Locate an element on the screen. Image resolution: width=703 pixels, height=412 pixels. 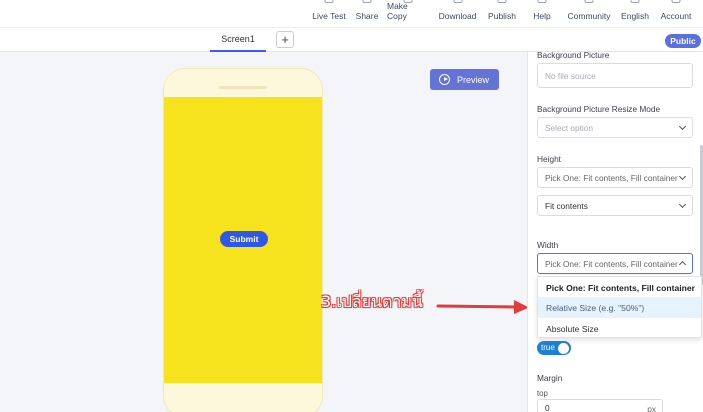
height-label: Height is located at coordinates (549, 159).